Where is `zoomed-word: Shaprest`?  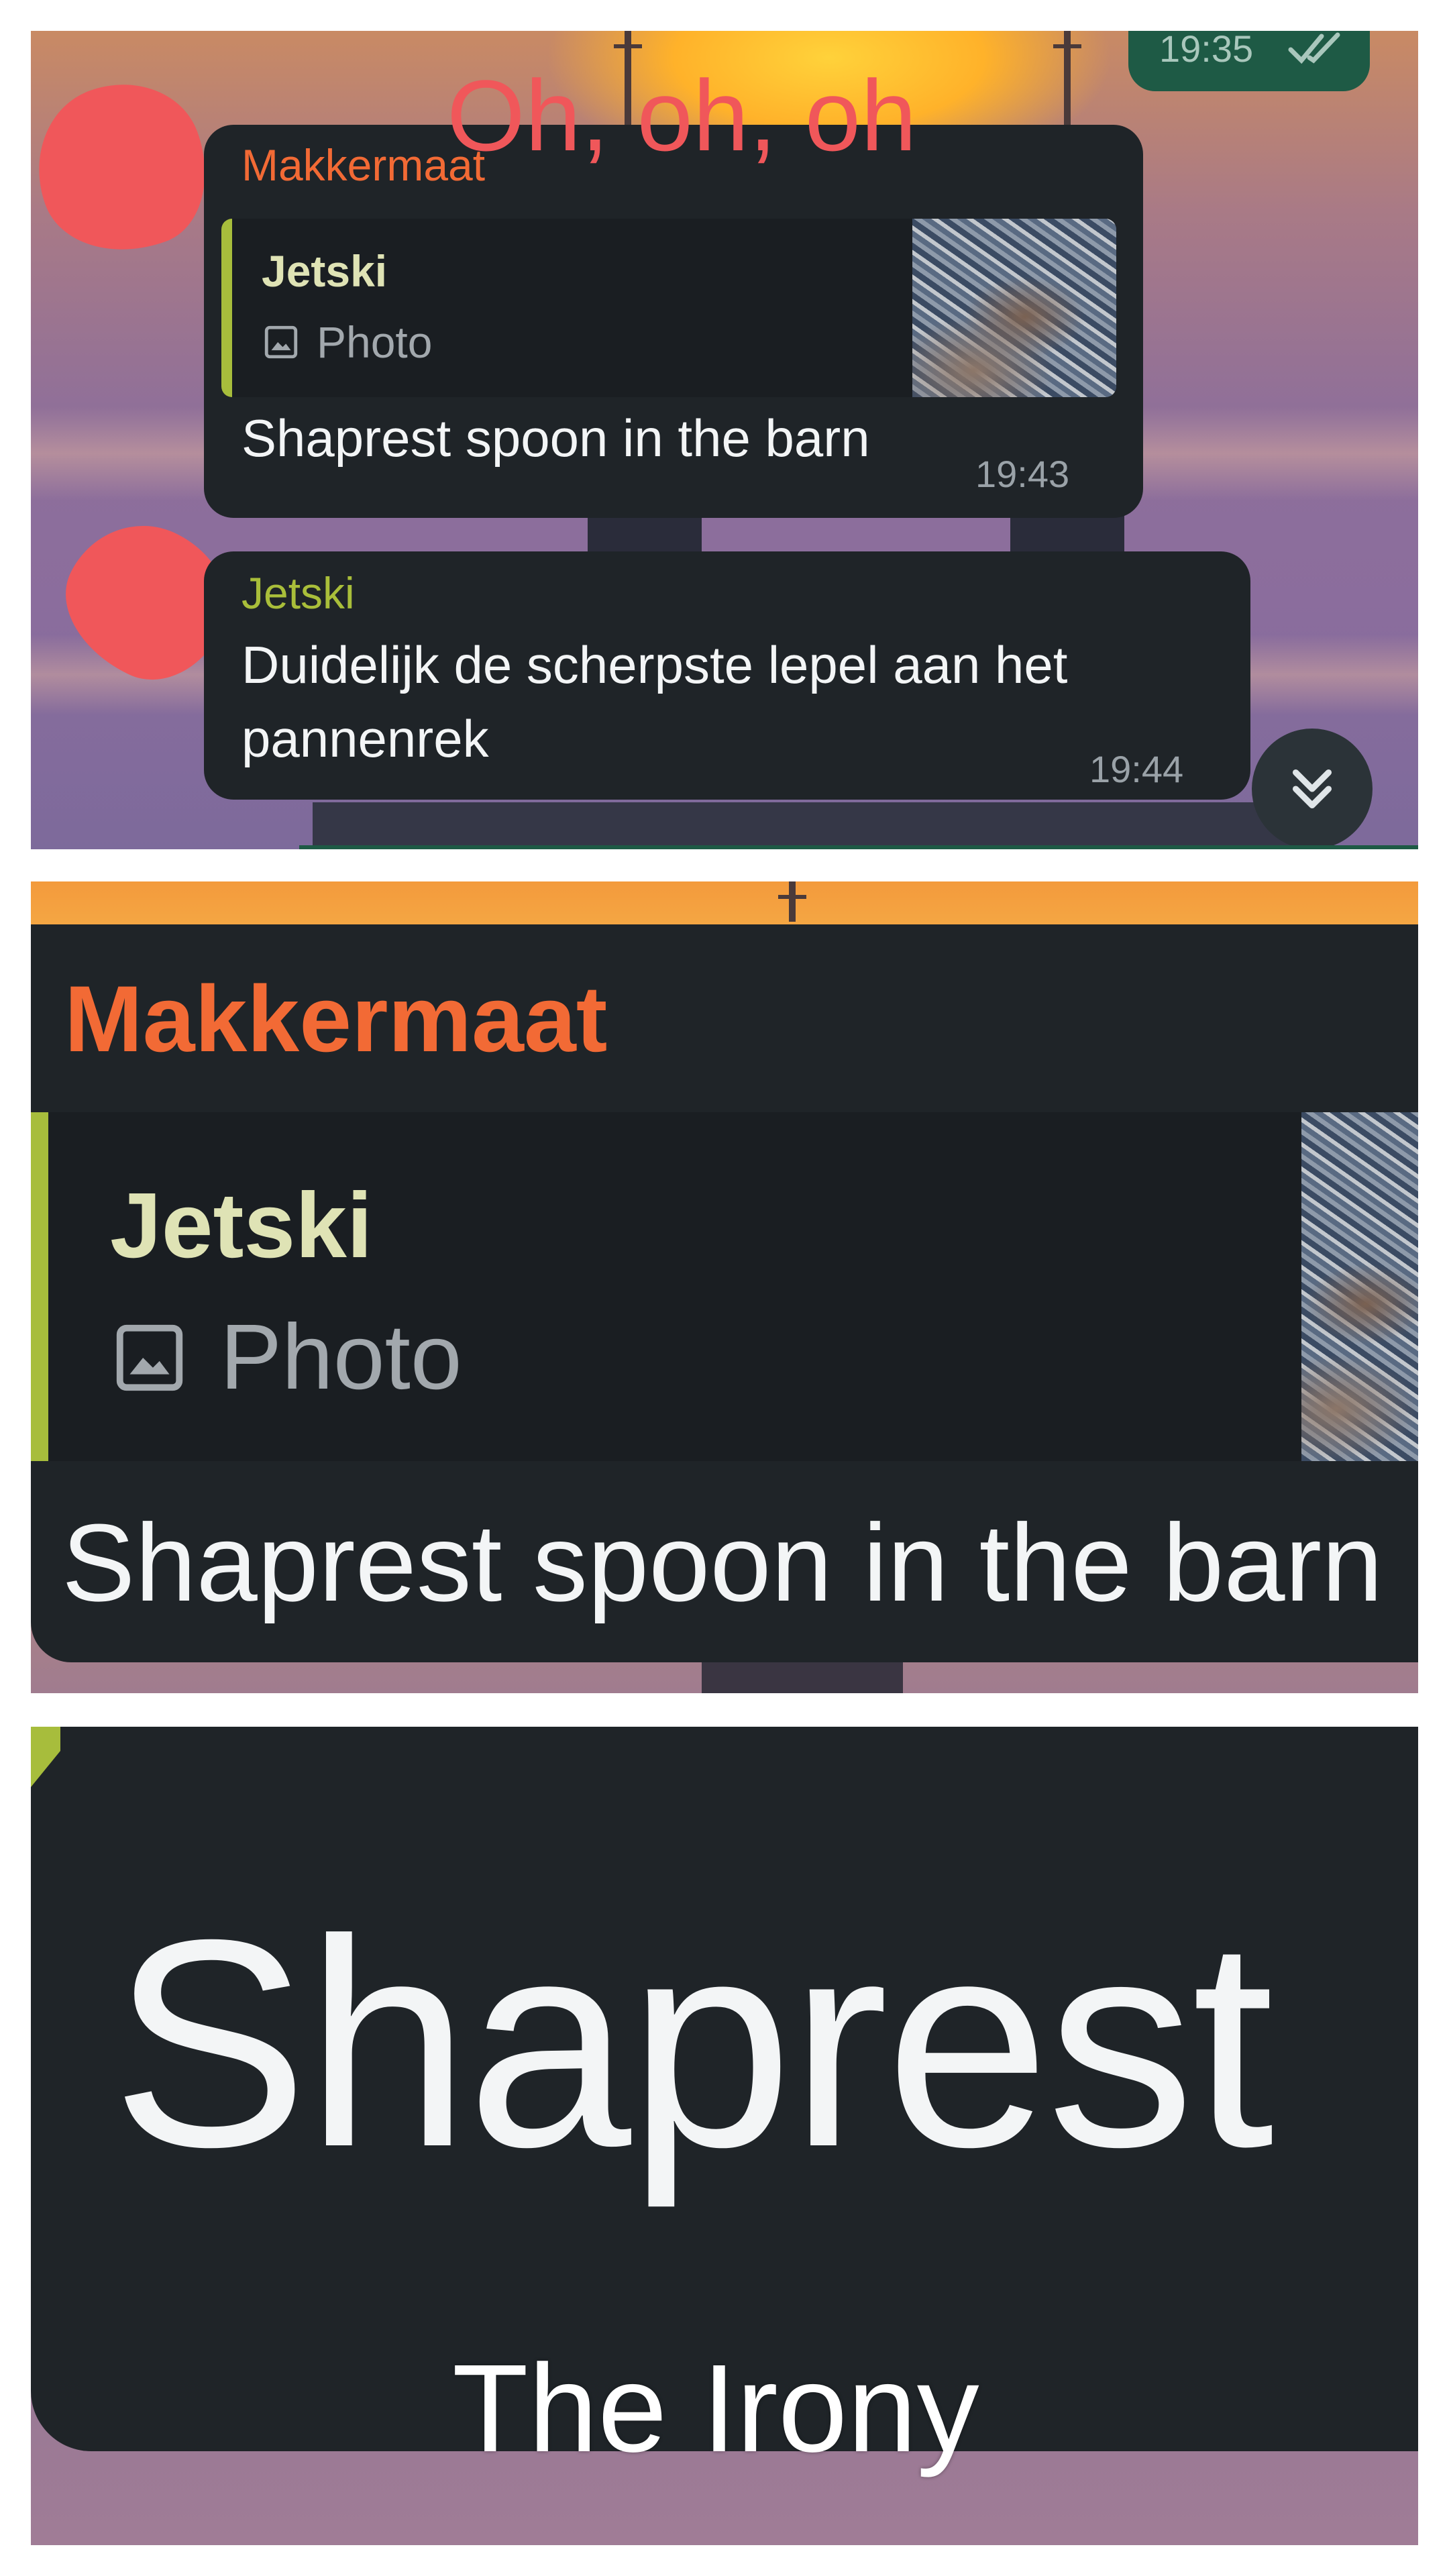 zoomed-word: Shaprest is located at coordinates (692, 2043).